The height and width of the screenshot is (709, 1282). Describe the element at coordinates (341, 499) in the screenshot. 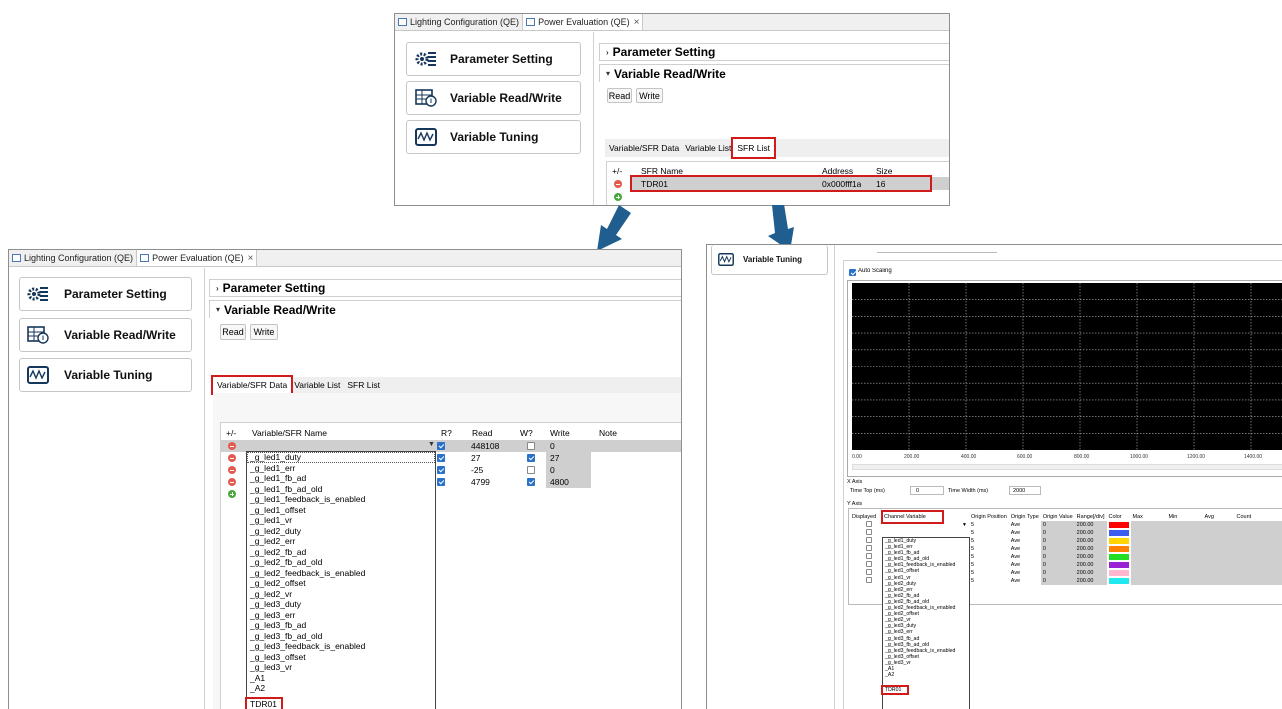

I see `dropdown-option: _g_led1_feedback_is_enabled` at that location.